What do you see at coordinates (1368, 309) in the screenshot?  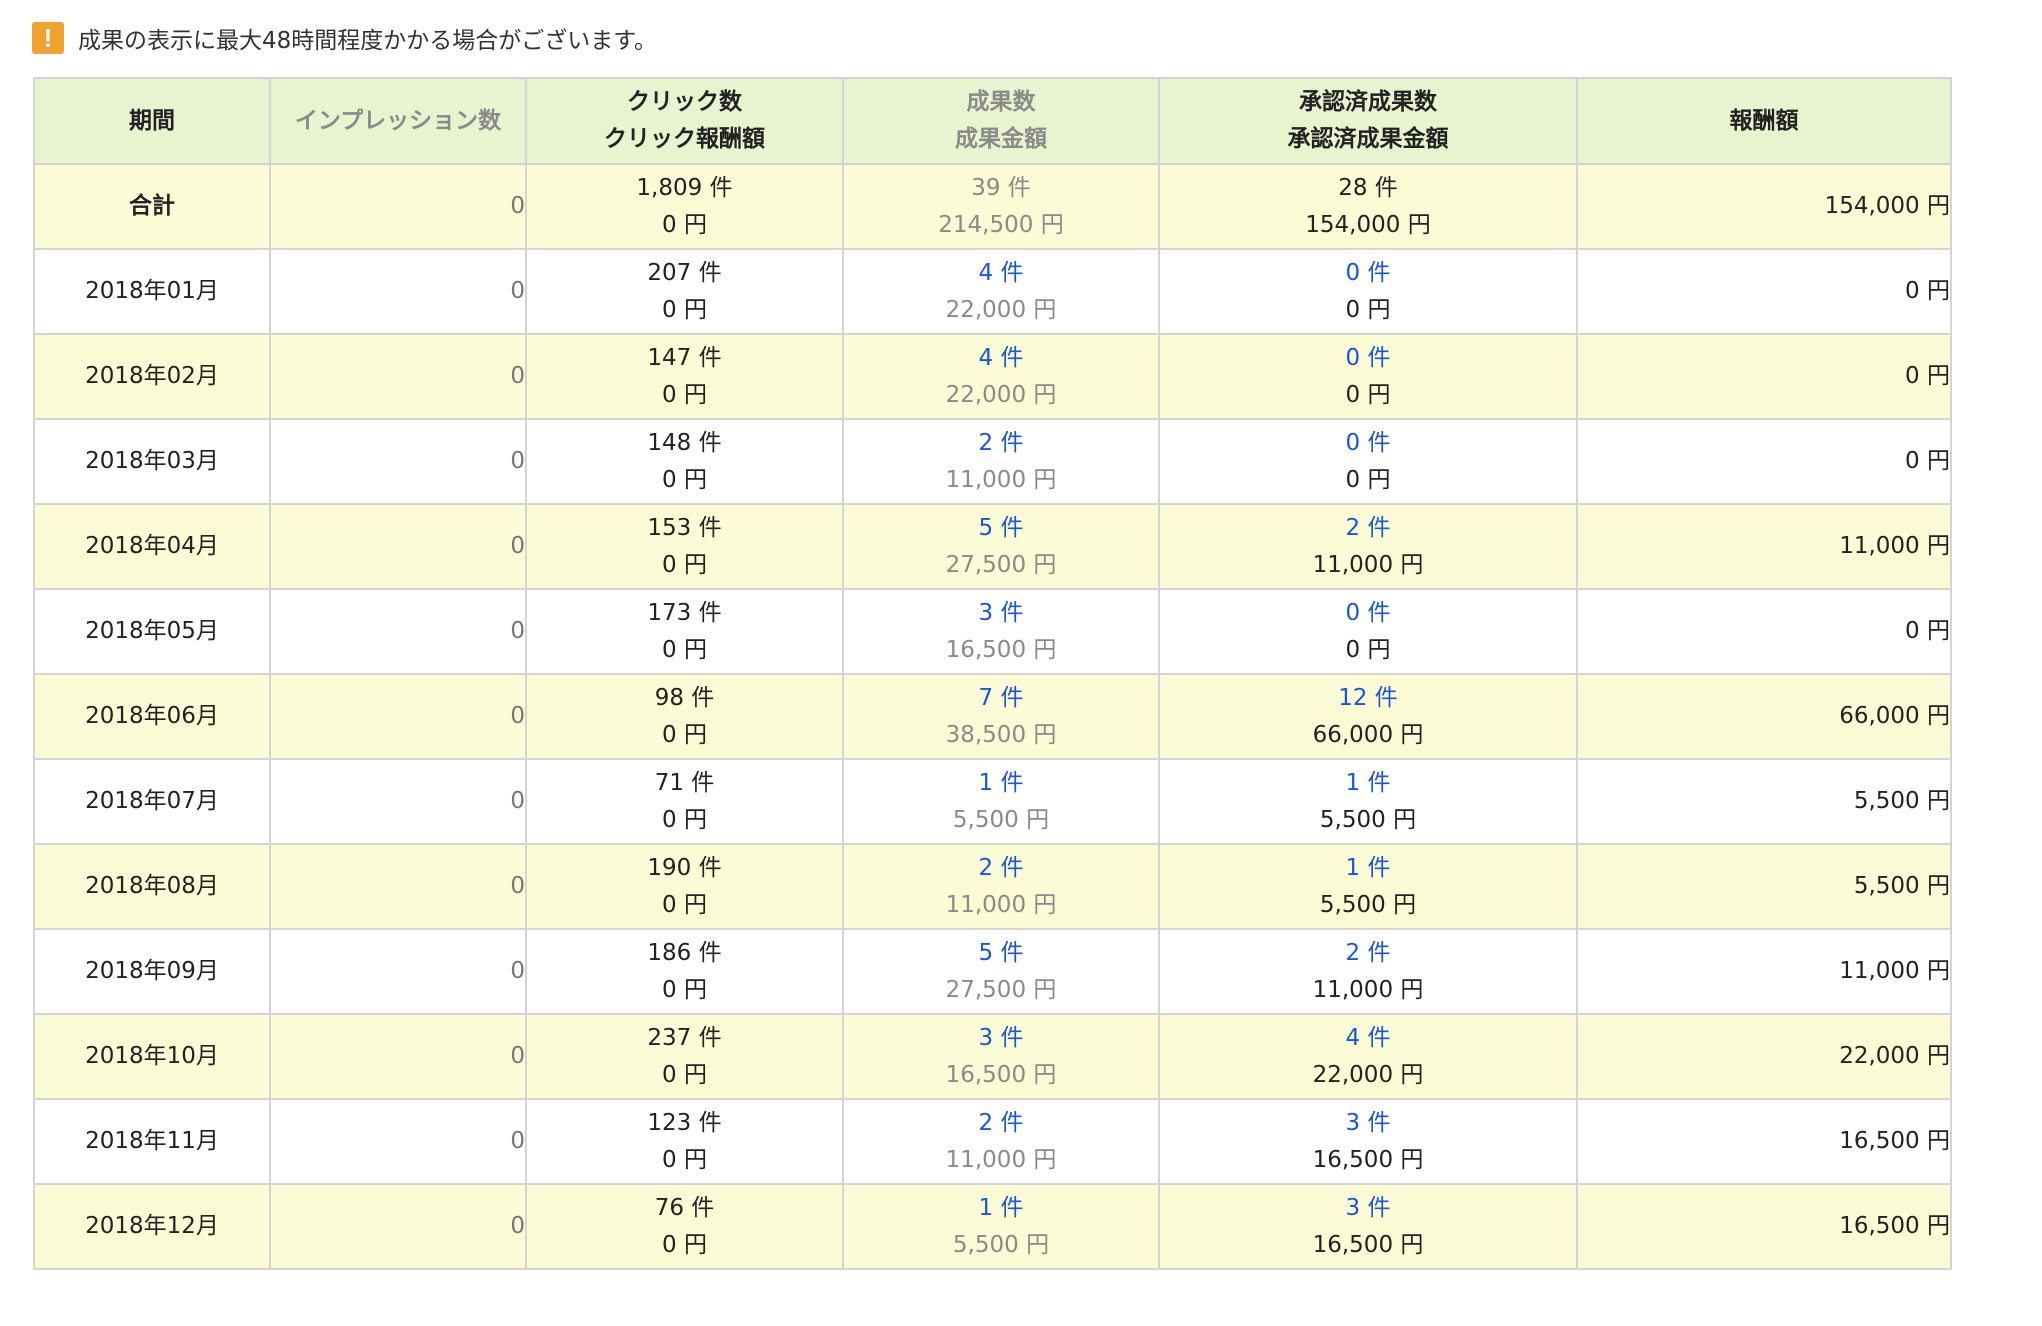 I see `approved-amount: 0 円` at bounding box center [1368, 309].